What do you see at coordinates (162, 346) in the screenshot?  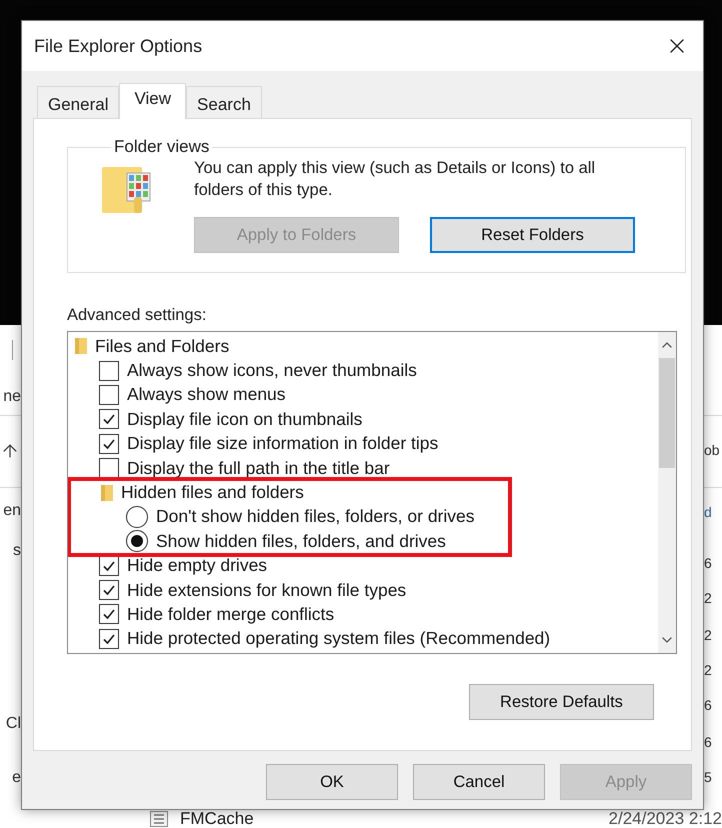 I see `tree-folder-label: Files and Folders` at bounding box center [162, 346].